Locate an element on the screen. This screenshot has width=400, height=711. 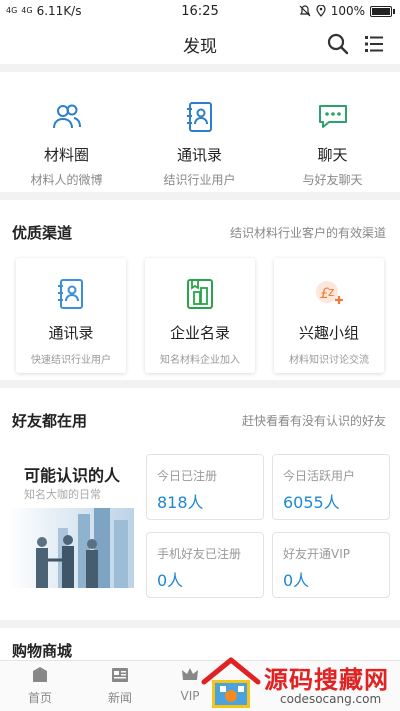
quick-link-material-circle: 材料圈 材料人的微博 is located at coordinates (66, 144).